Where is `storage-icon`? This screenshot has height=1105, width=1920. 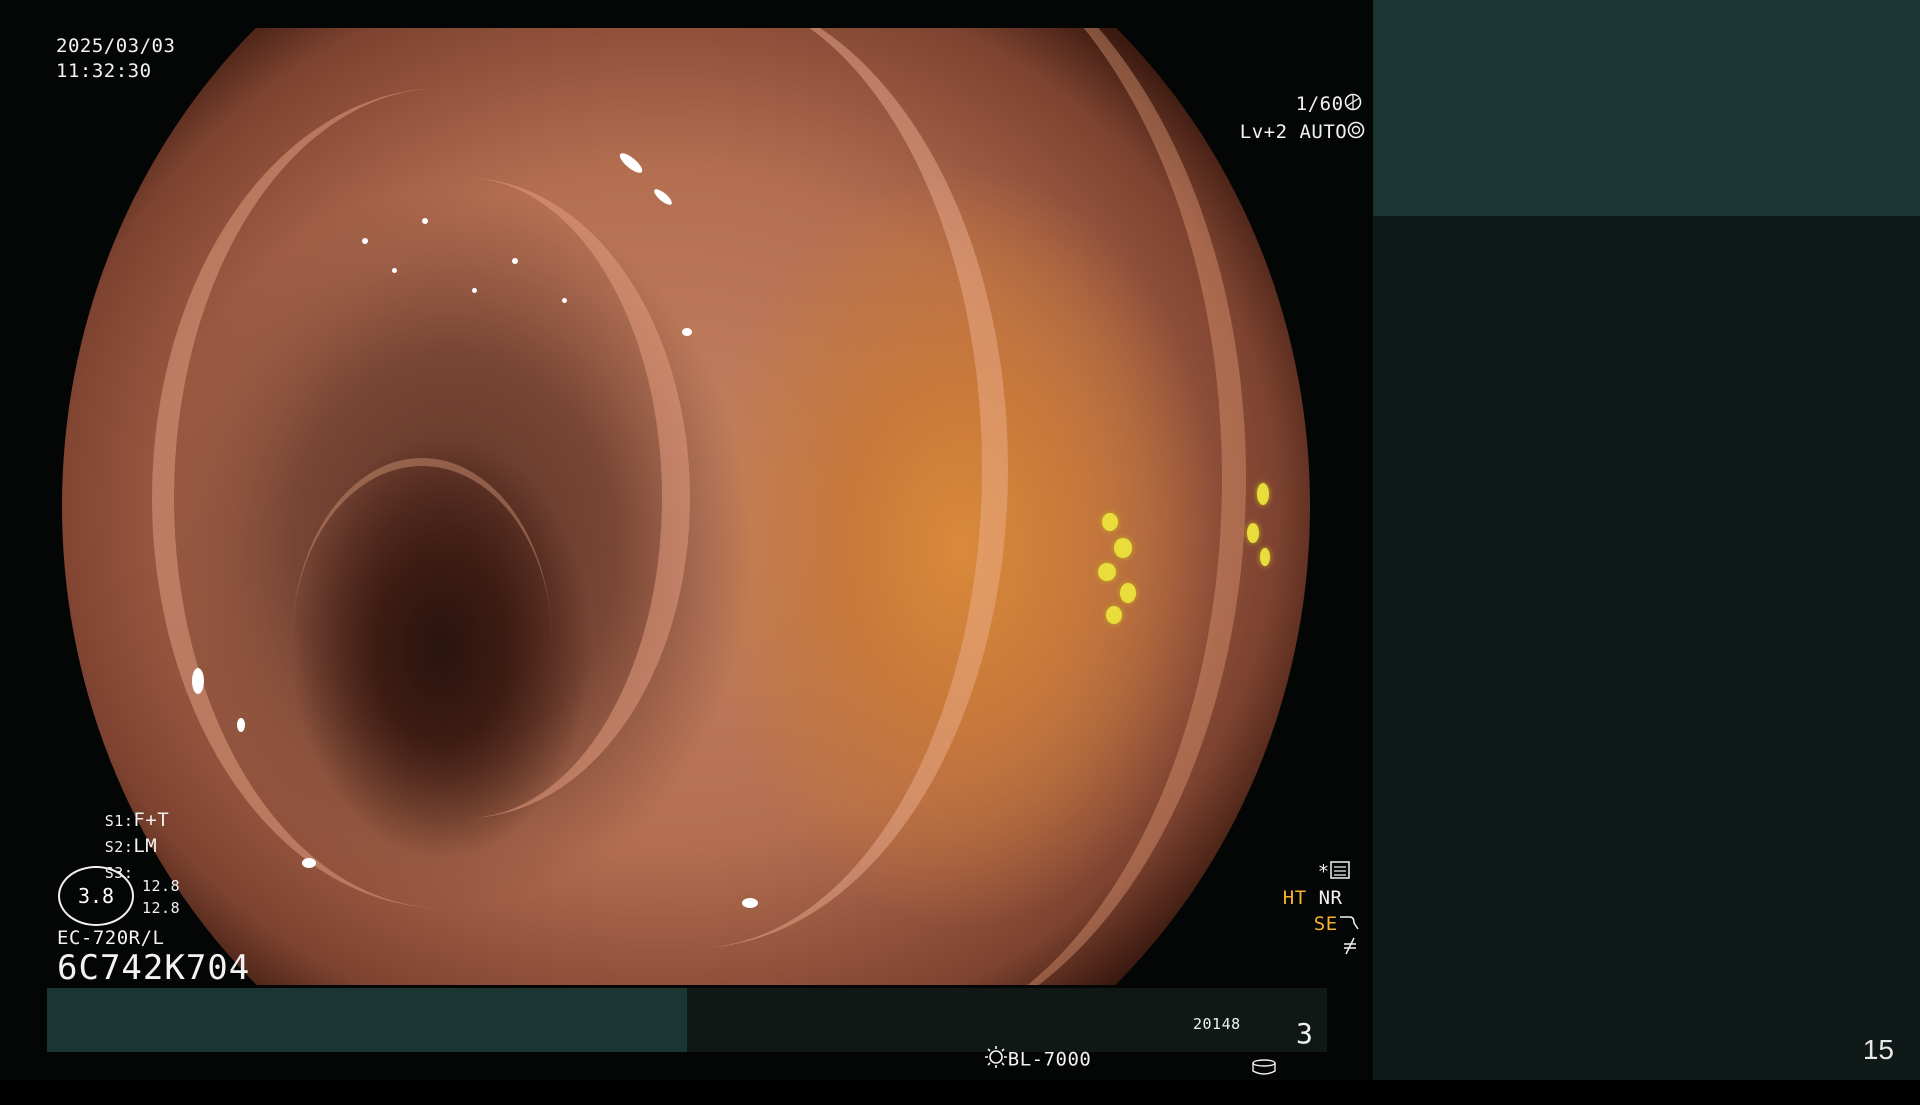 storage-icon is located at coordinates (1264, 1069).